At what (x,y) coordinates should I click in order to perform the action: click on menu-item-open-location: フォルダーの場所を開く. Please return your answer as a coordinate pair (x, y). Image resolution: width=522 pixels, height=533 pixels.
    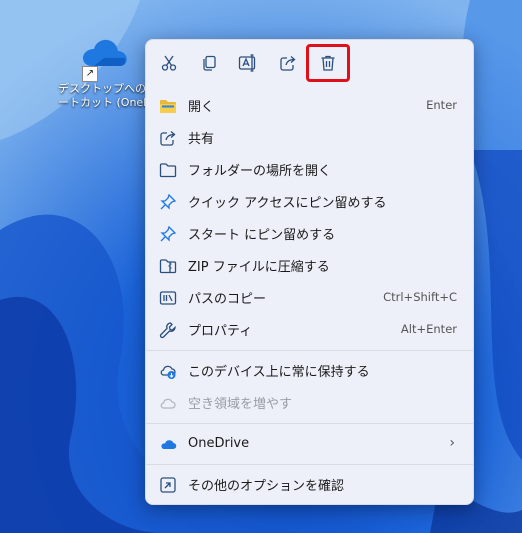
    Looking at the image, I should click on (309, 169).